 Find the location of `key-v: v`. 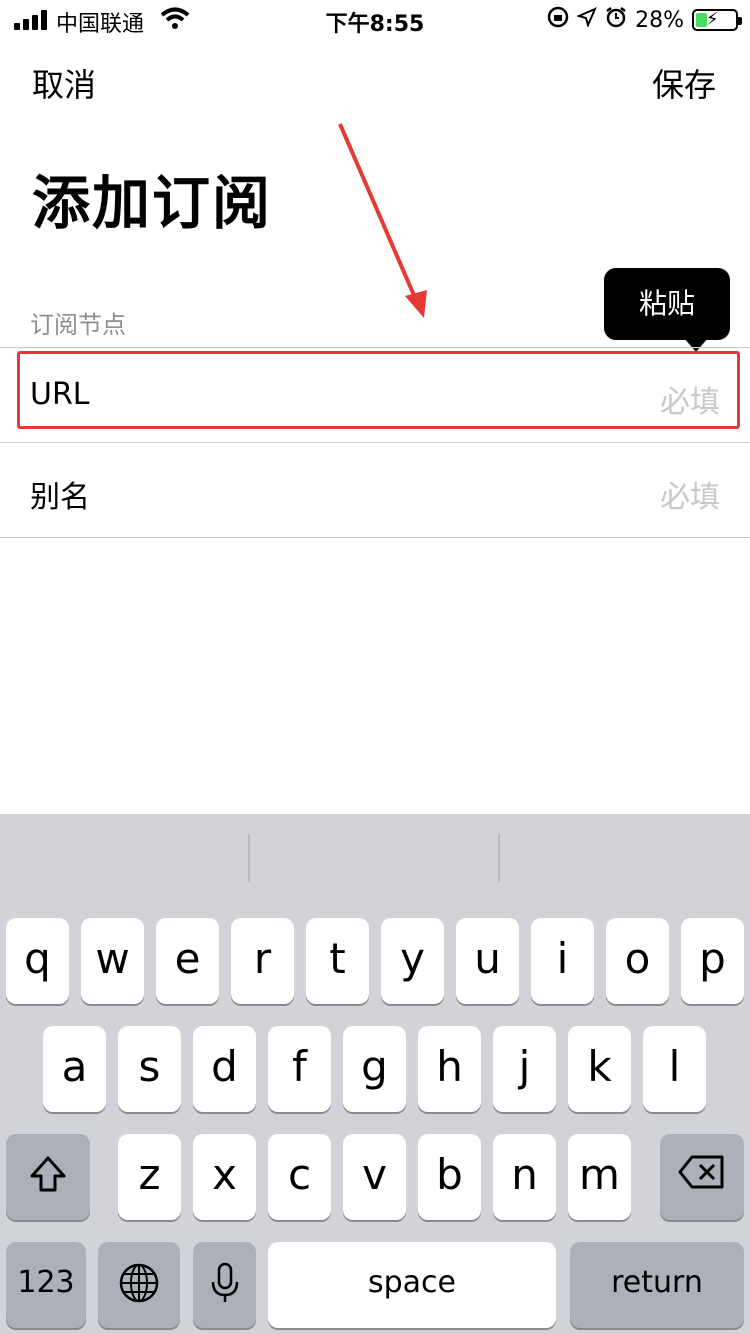

key-v: v is located at coordinates (374, 1177).